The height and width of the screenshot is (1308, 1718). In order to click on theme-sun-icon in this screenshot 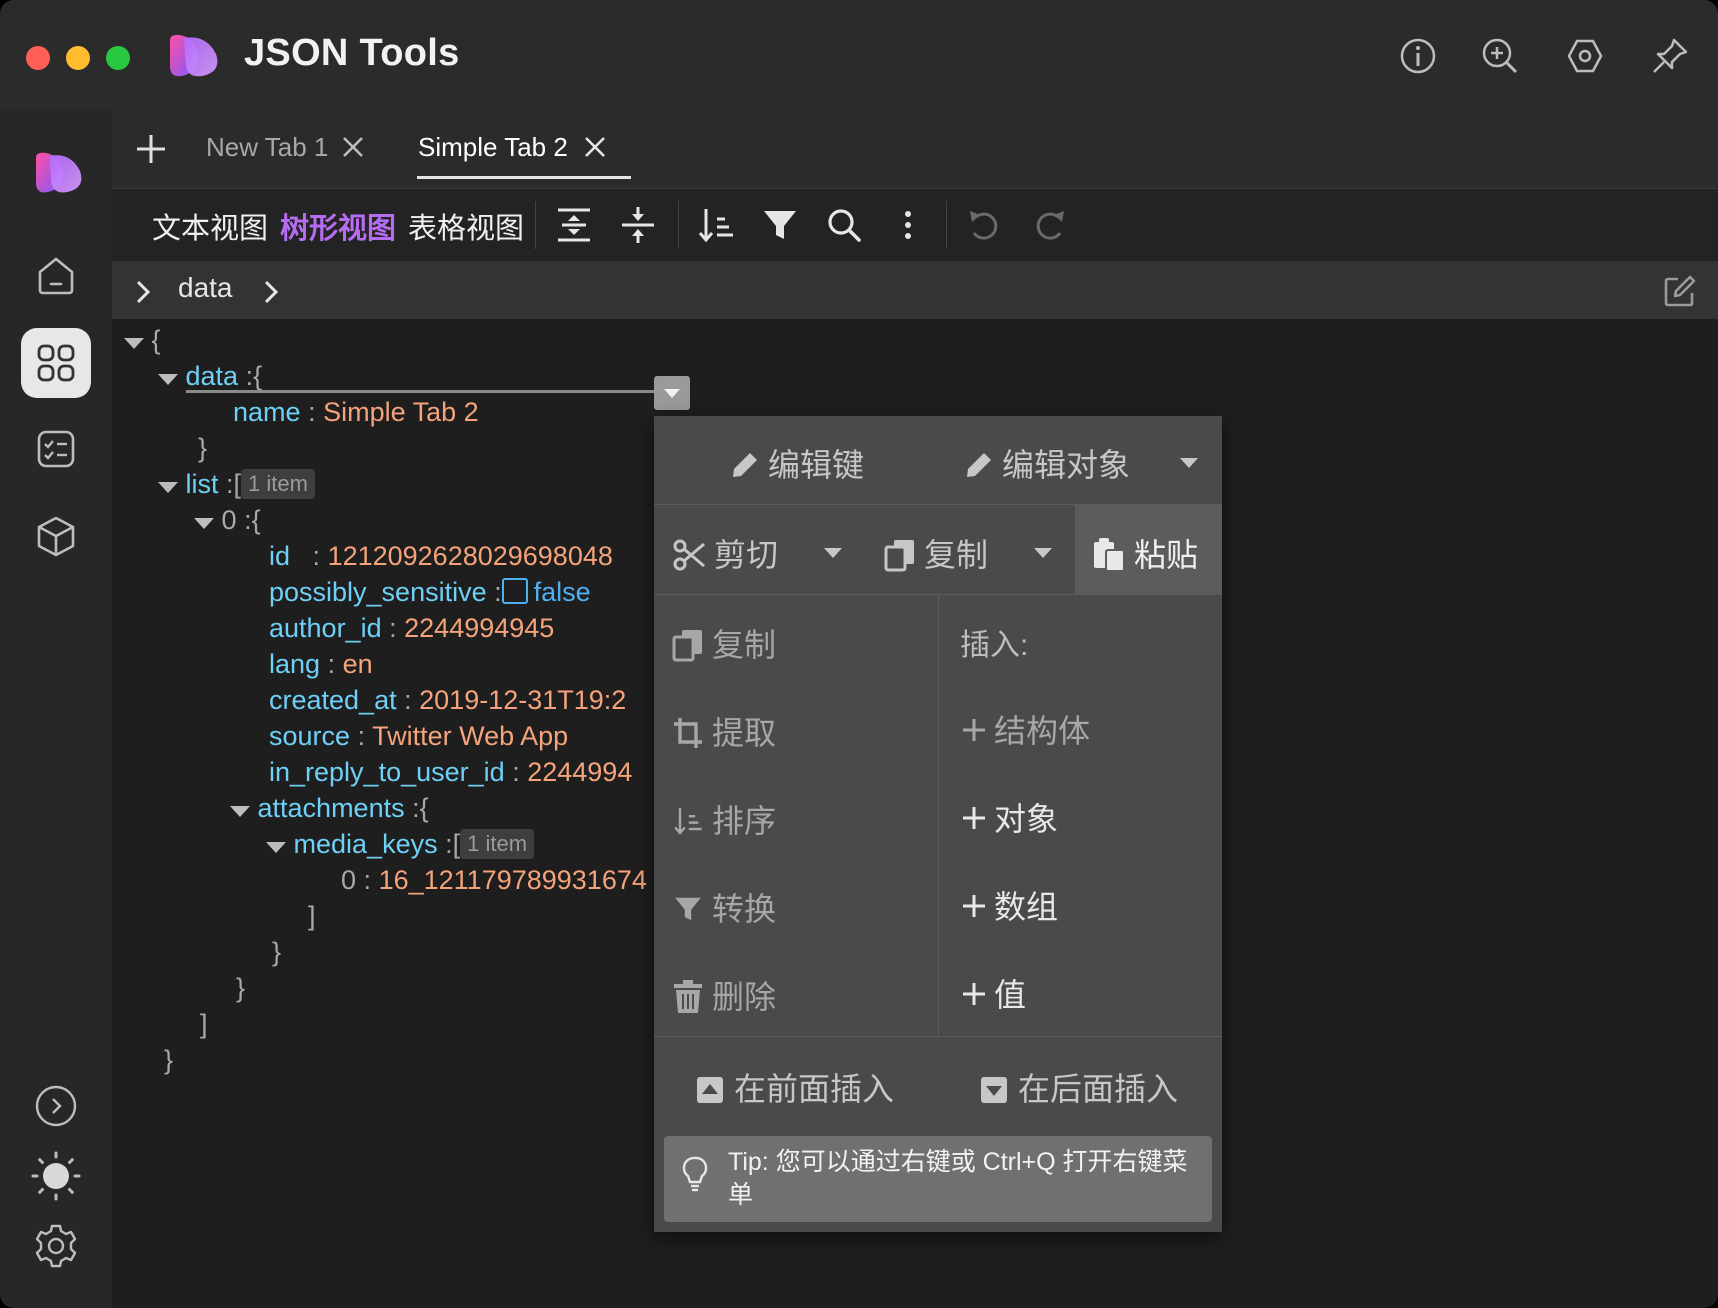, I will do `click(56, 1176)`.